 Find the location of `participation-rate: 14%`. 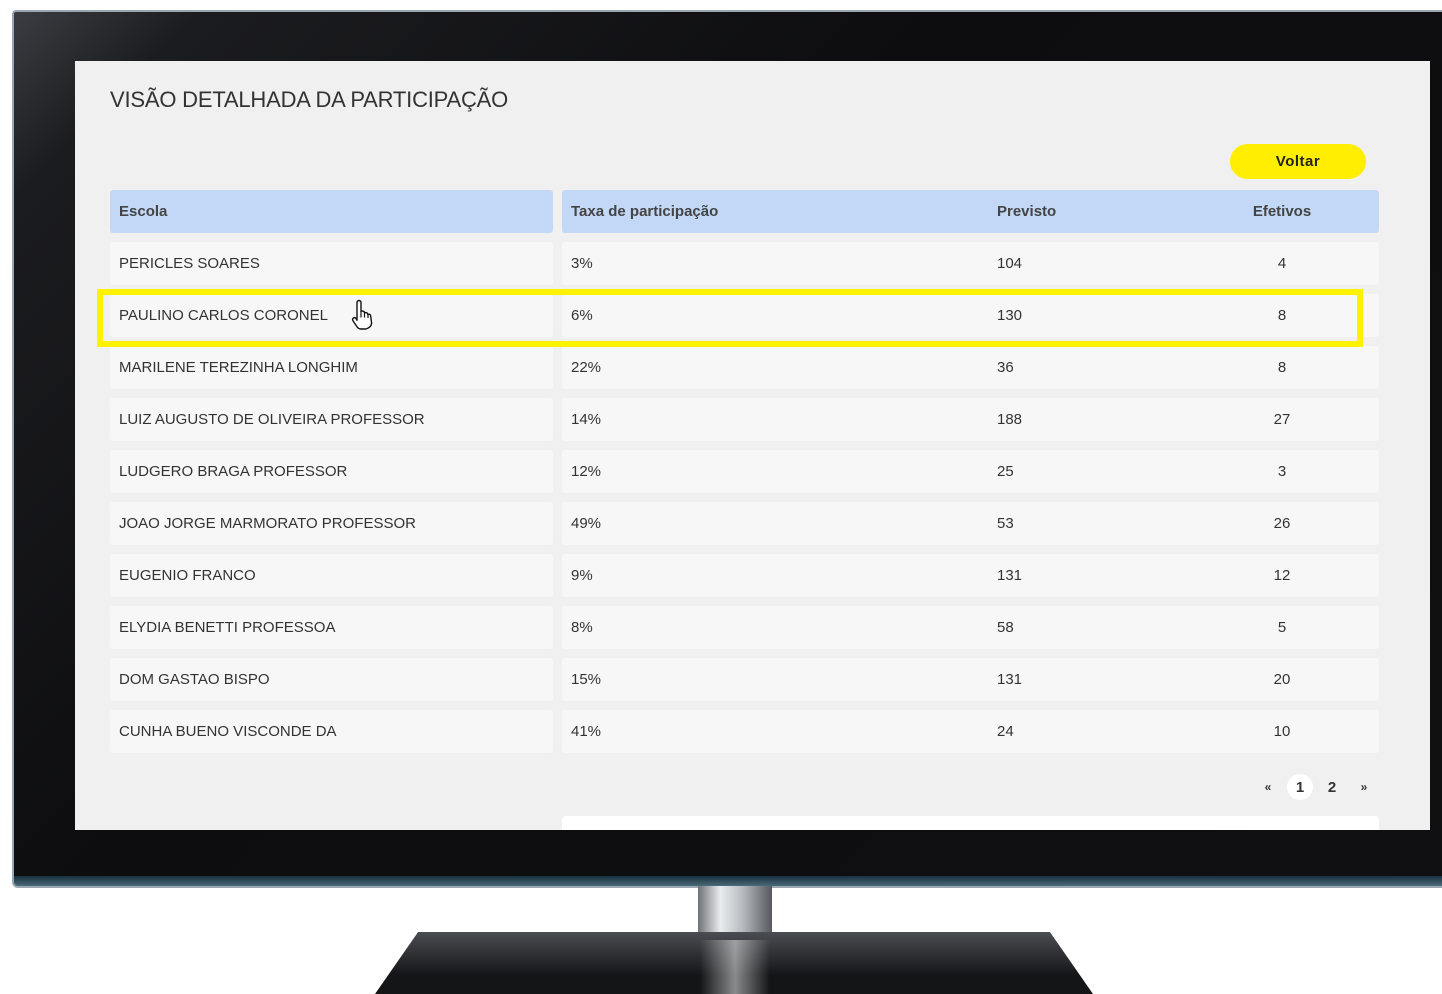

participation-rate: 14% is located at coordinates (586, 419).